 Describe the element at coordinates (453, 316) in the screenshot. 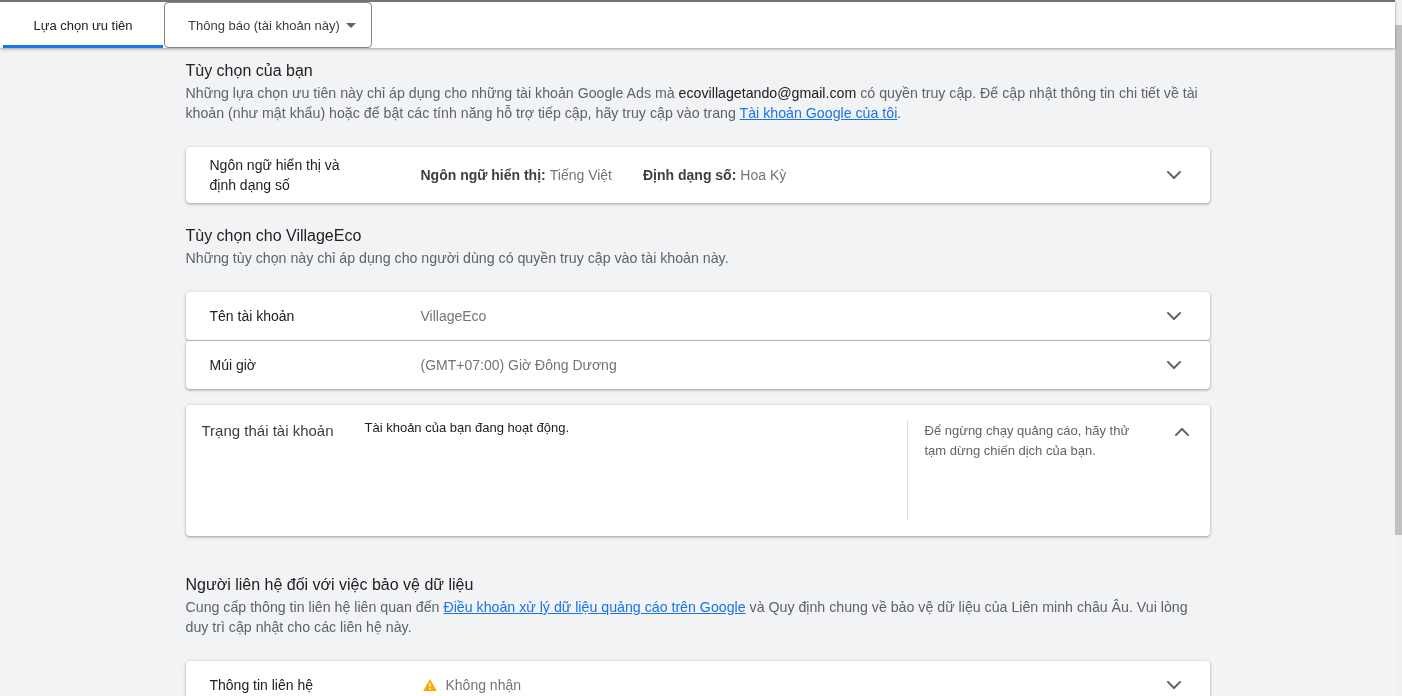

I see `field-value: VillageEco` at that location.